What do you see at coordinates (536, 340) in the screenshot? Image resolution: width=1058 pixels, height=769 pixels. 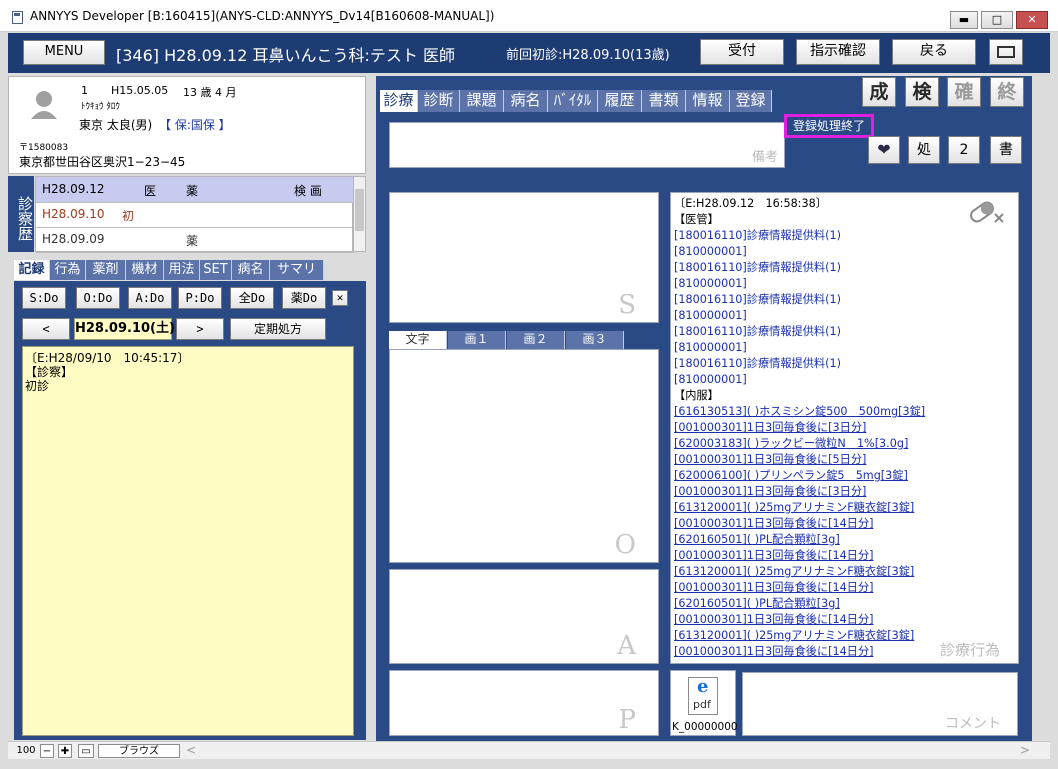 I see `tab-image2: 画２` at bounding box center [536, 340].